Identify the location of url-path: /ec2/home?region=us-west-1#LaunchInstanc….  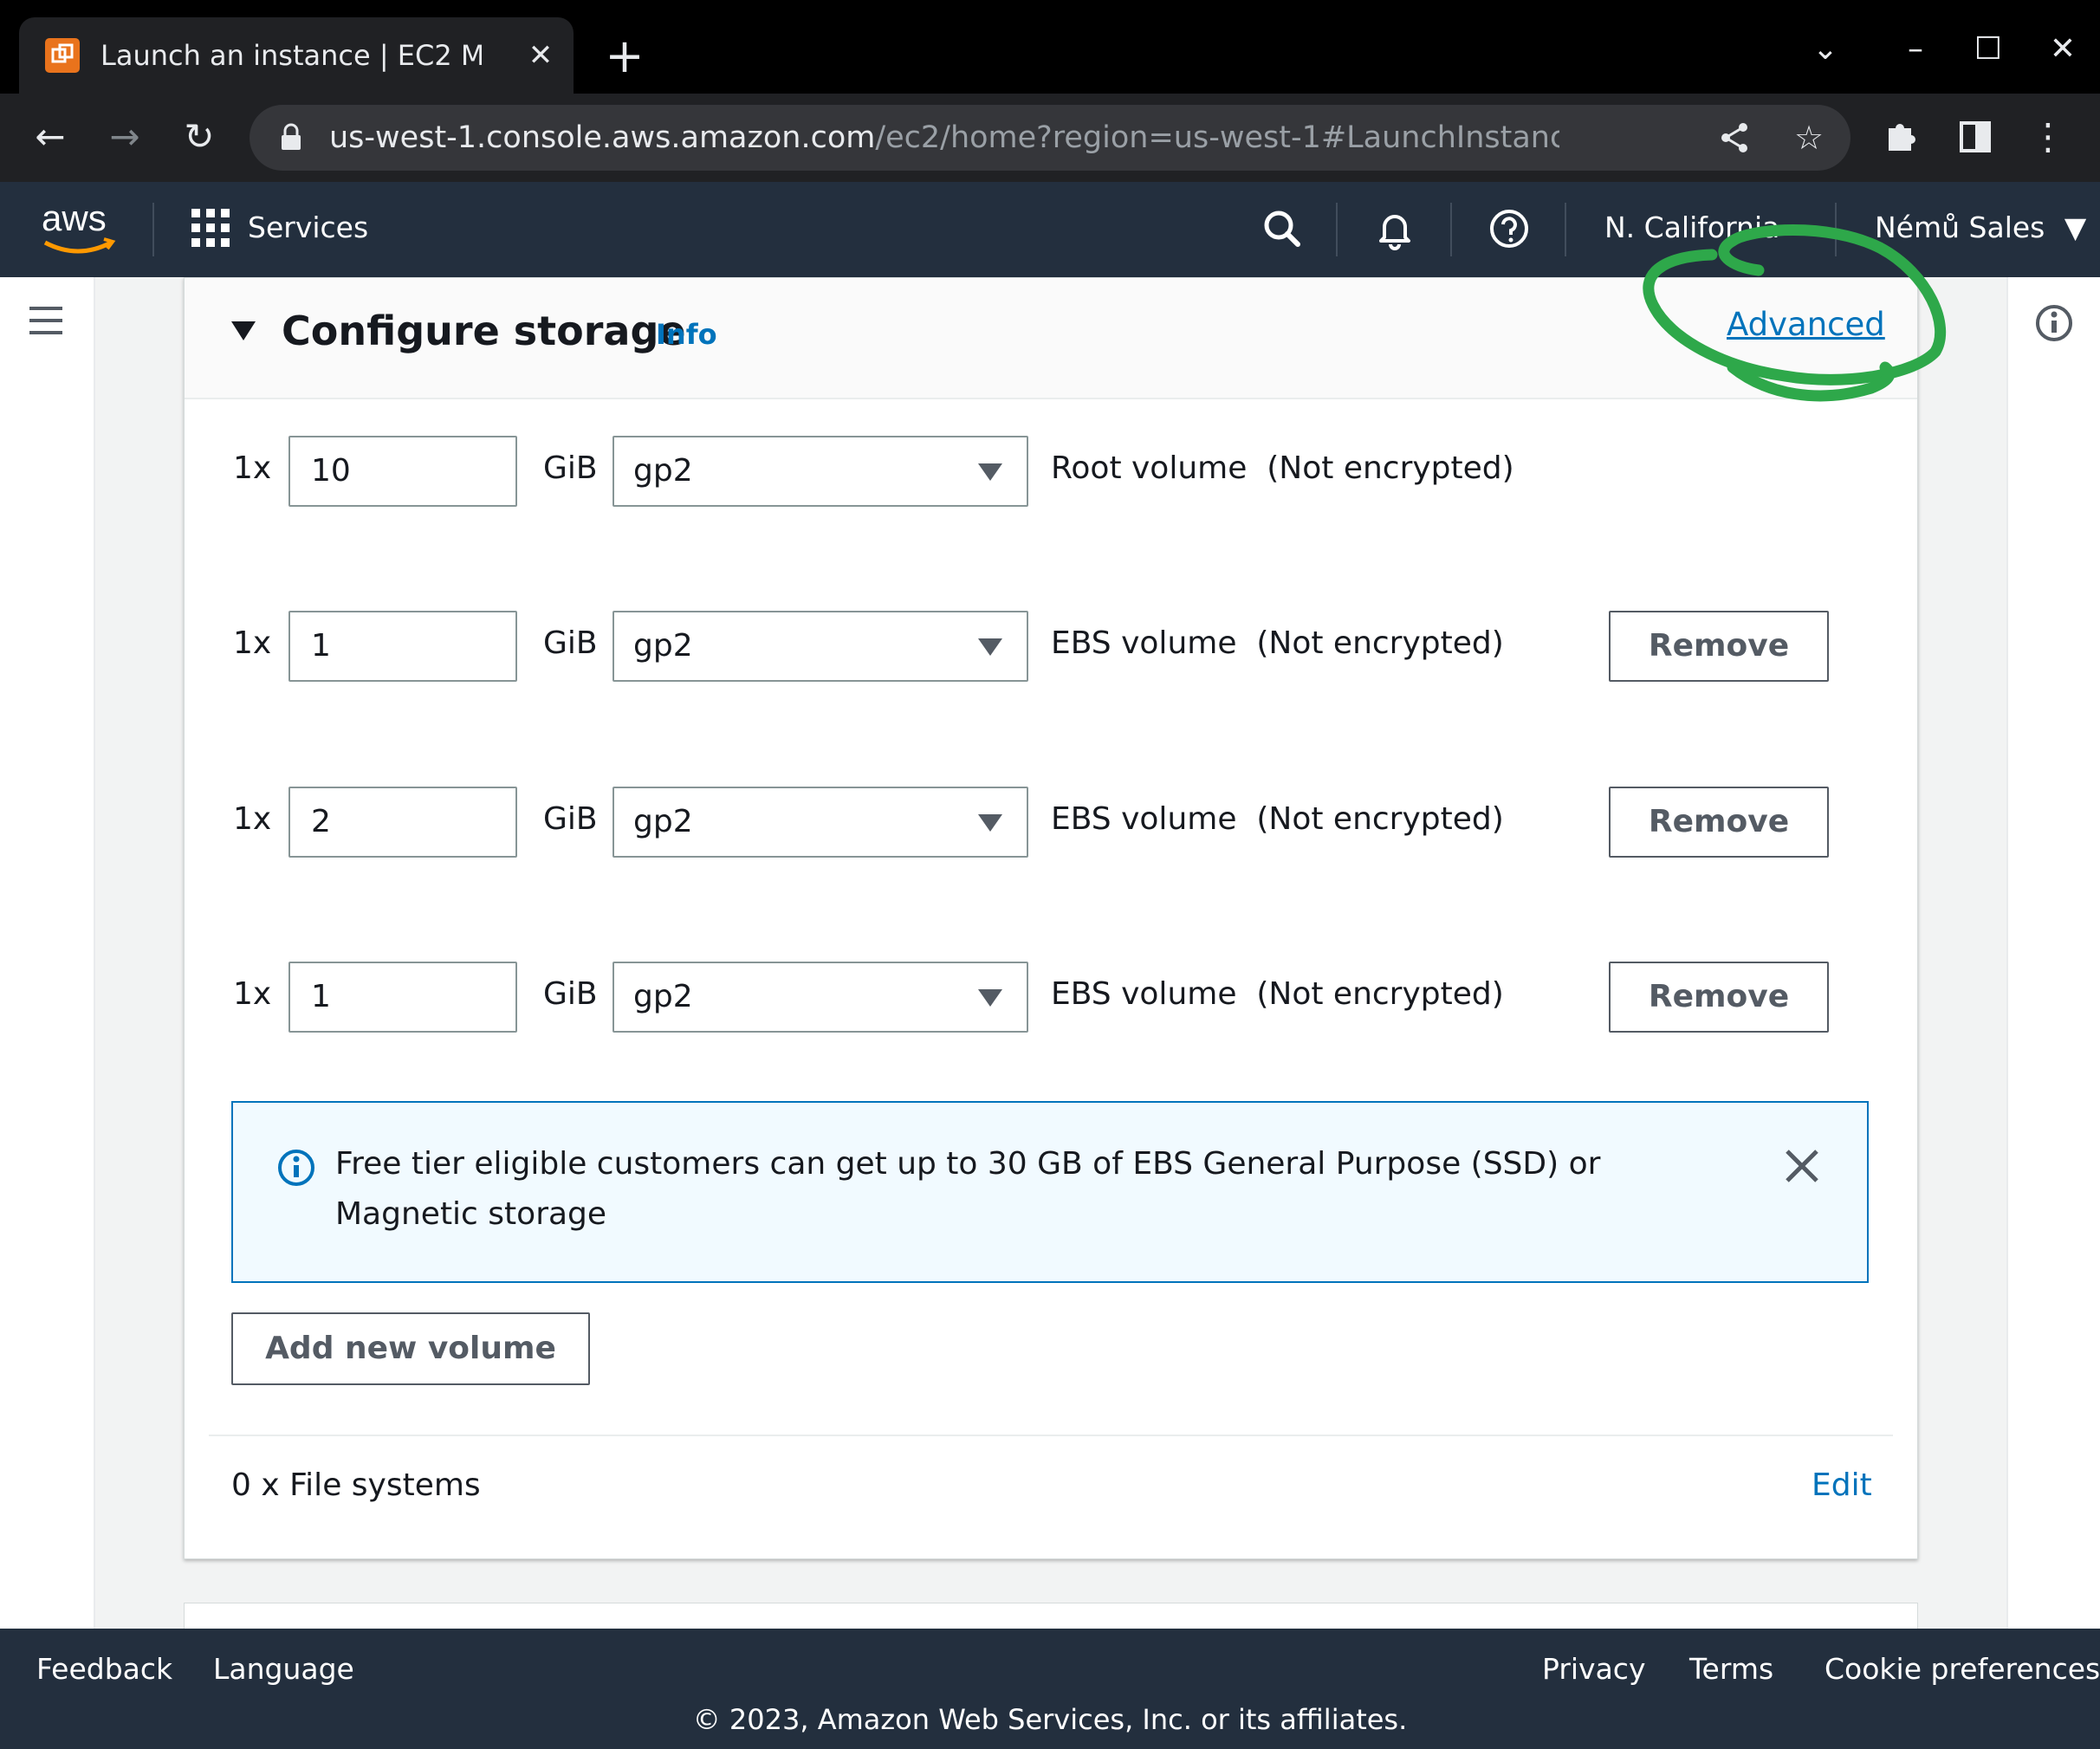
(1217, 137).